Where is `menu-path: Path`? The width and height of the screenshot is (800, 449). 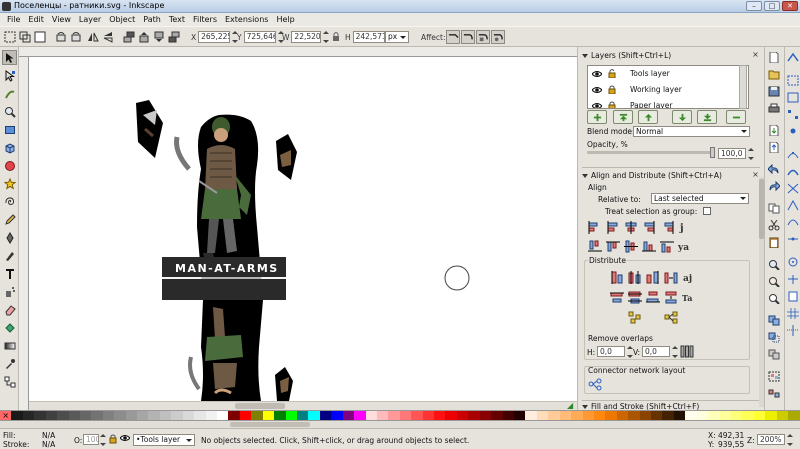
menu-path: Path is located at coordinates (152, 19).